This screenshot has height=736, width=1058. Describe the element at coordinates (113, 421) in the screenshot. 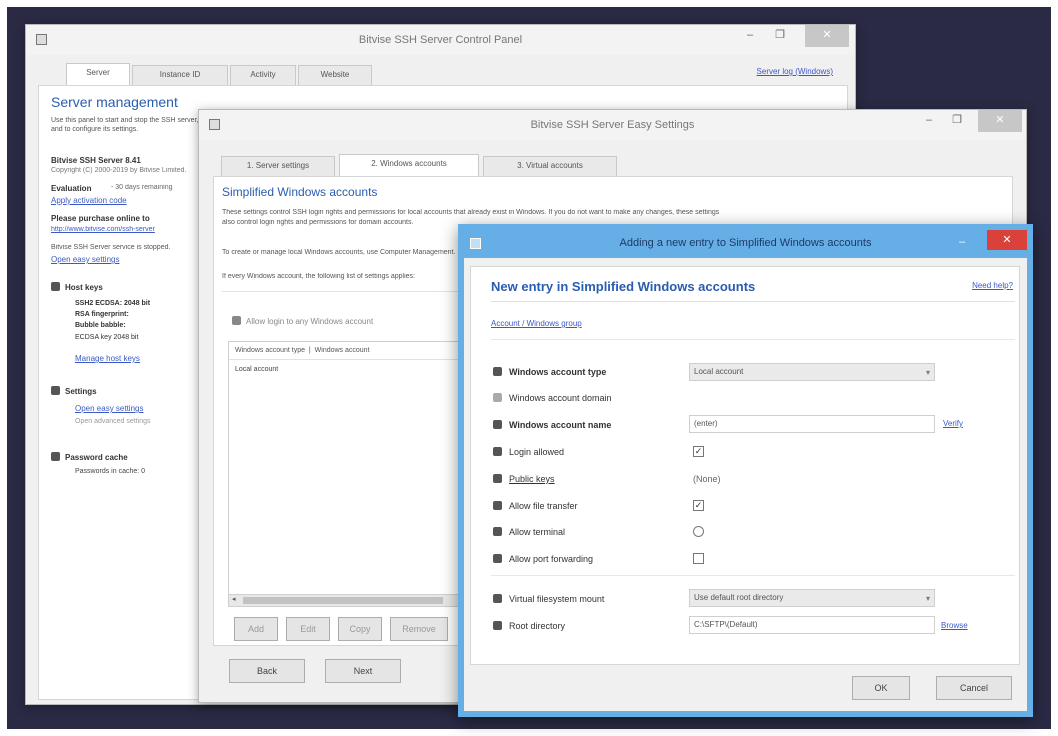

I see `advanced-settings-link: Open advanced settings` at that location.